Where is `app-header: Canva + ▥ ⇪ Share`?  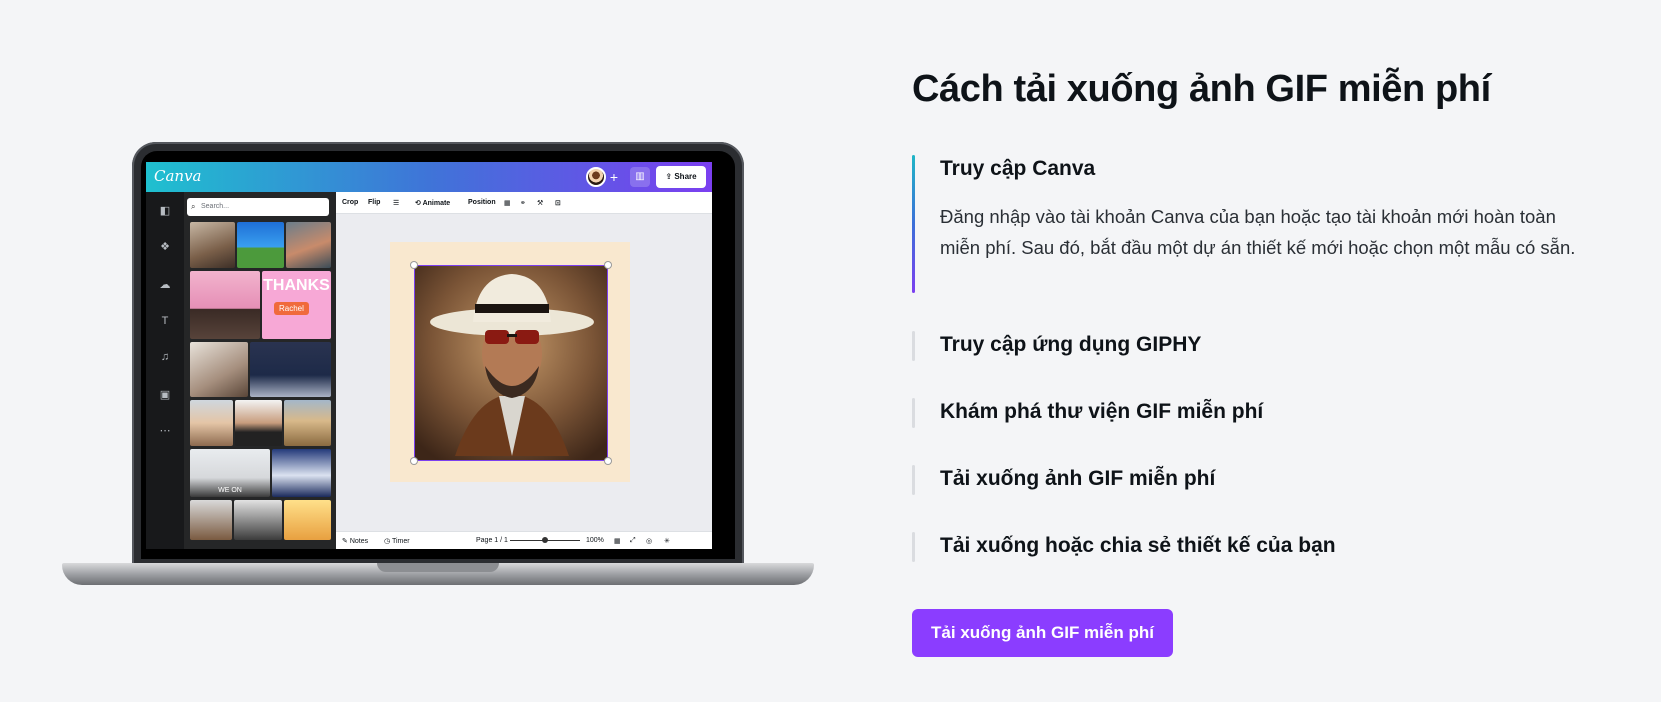
app-header: Canva + ▥ ⇪ Share is located at coordinates (429, 177).